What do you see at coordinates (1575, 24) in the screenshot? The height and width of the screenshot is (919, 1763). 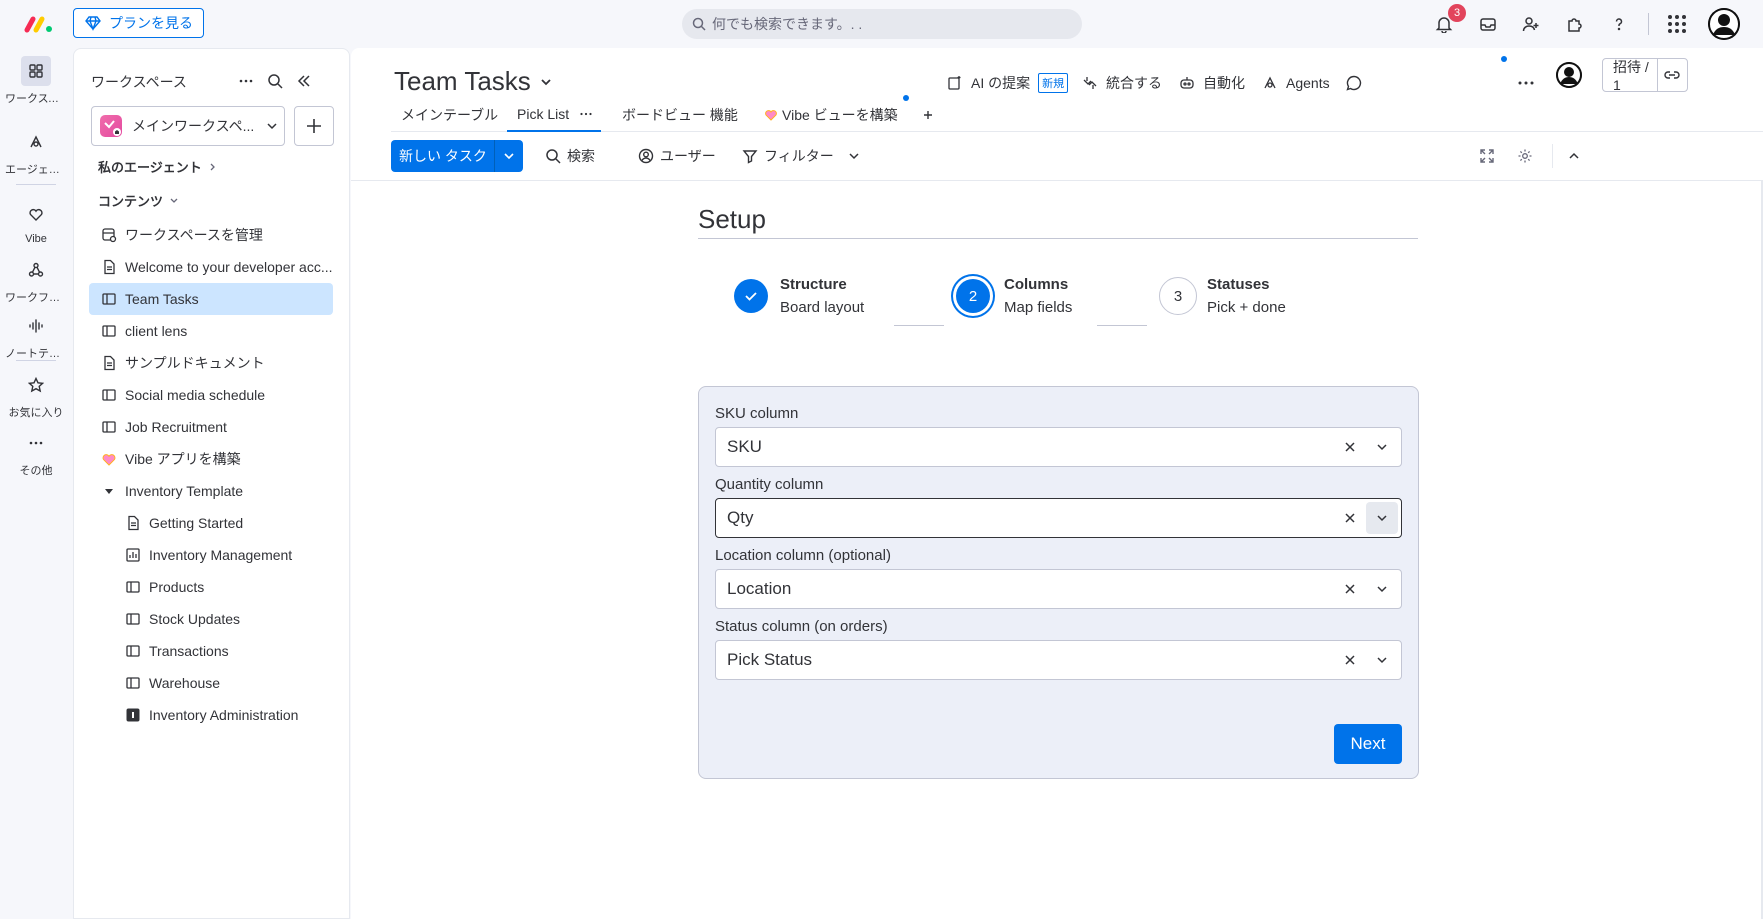 I see `apps-puzzle-icon` at bounding box center [1575, 24].